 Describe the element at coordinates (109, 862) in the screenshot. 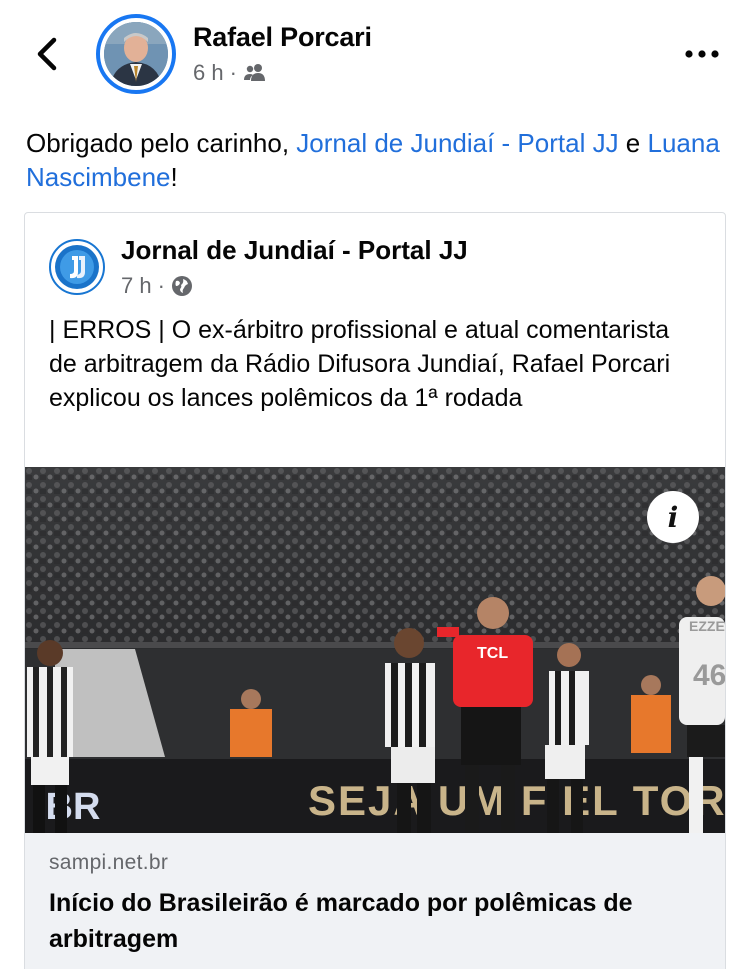

I see `link-domain: sampi.net.br` at that location.